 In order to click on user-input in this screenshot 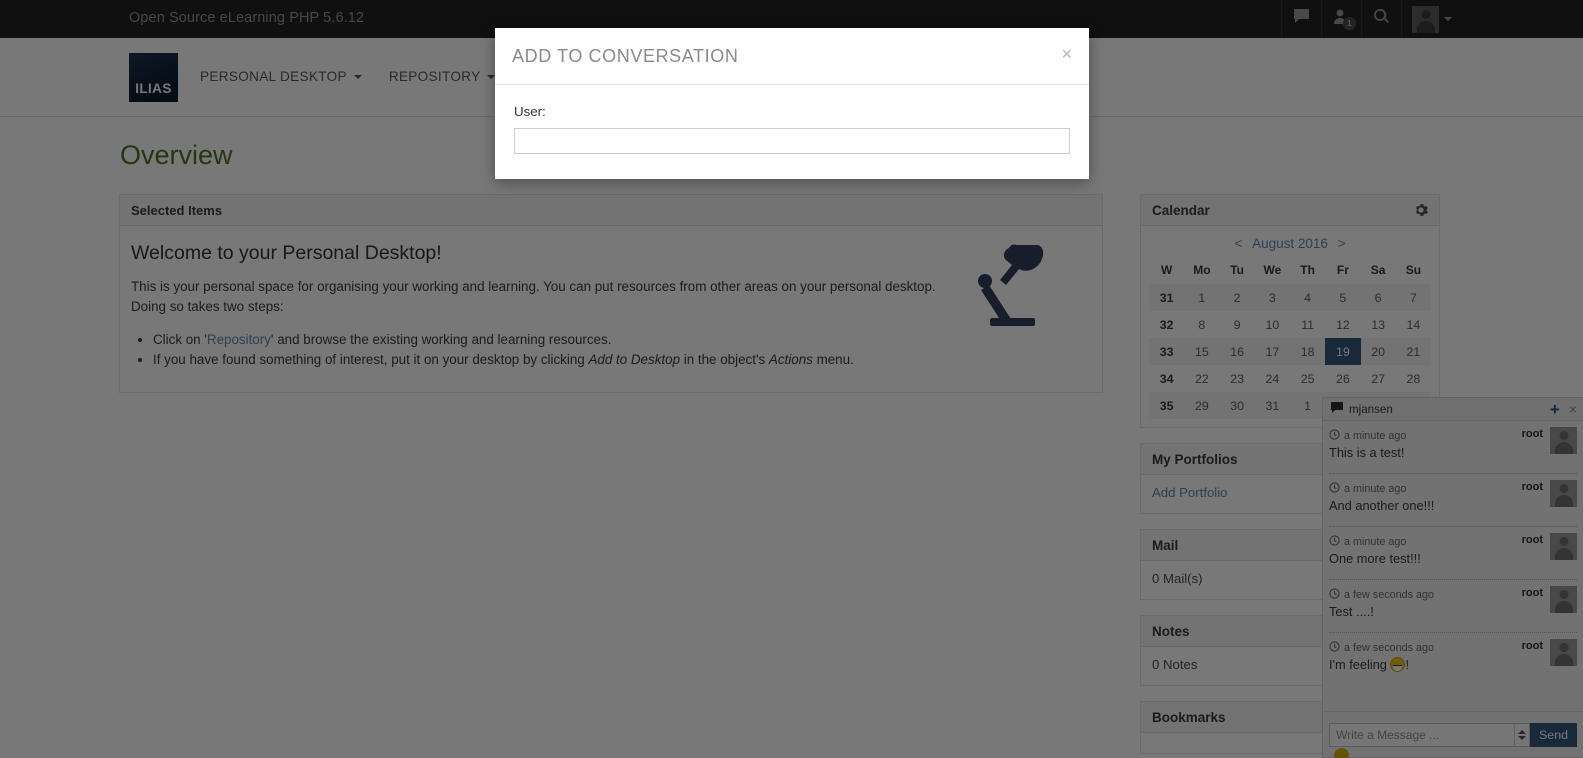, I will do `click(792, 141)`.